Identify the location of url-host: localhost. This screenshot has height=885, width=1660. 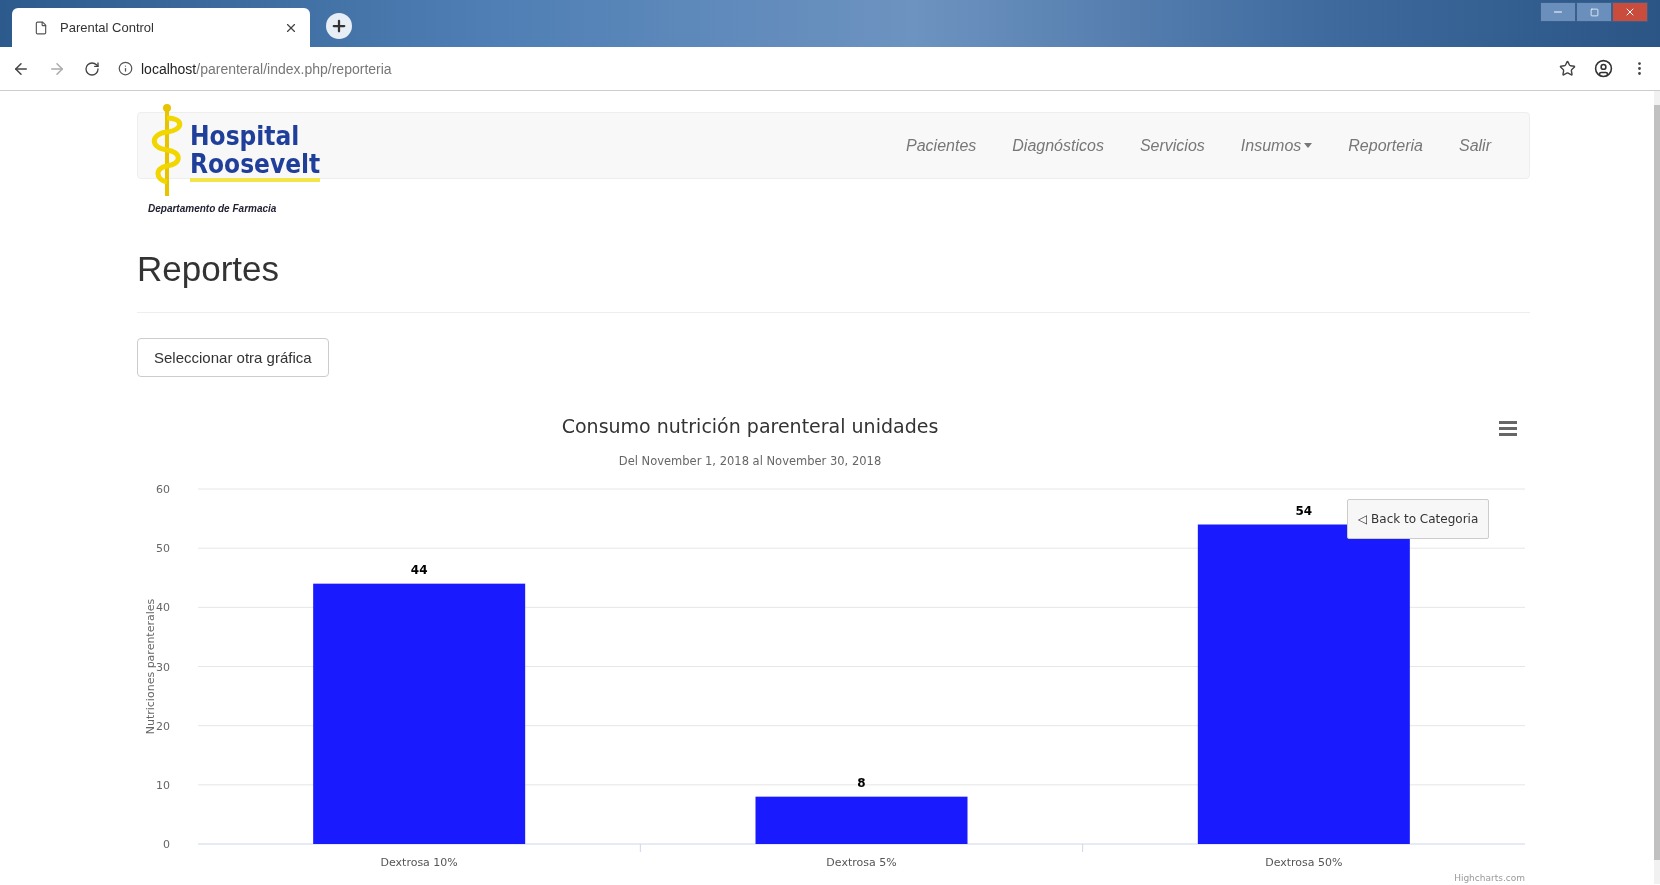
(169, 68).